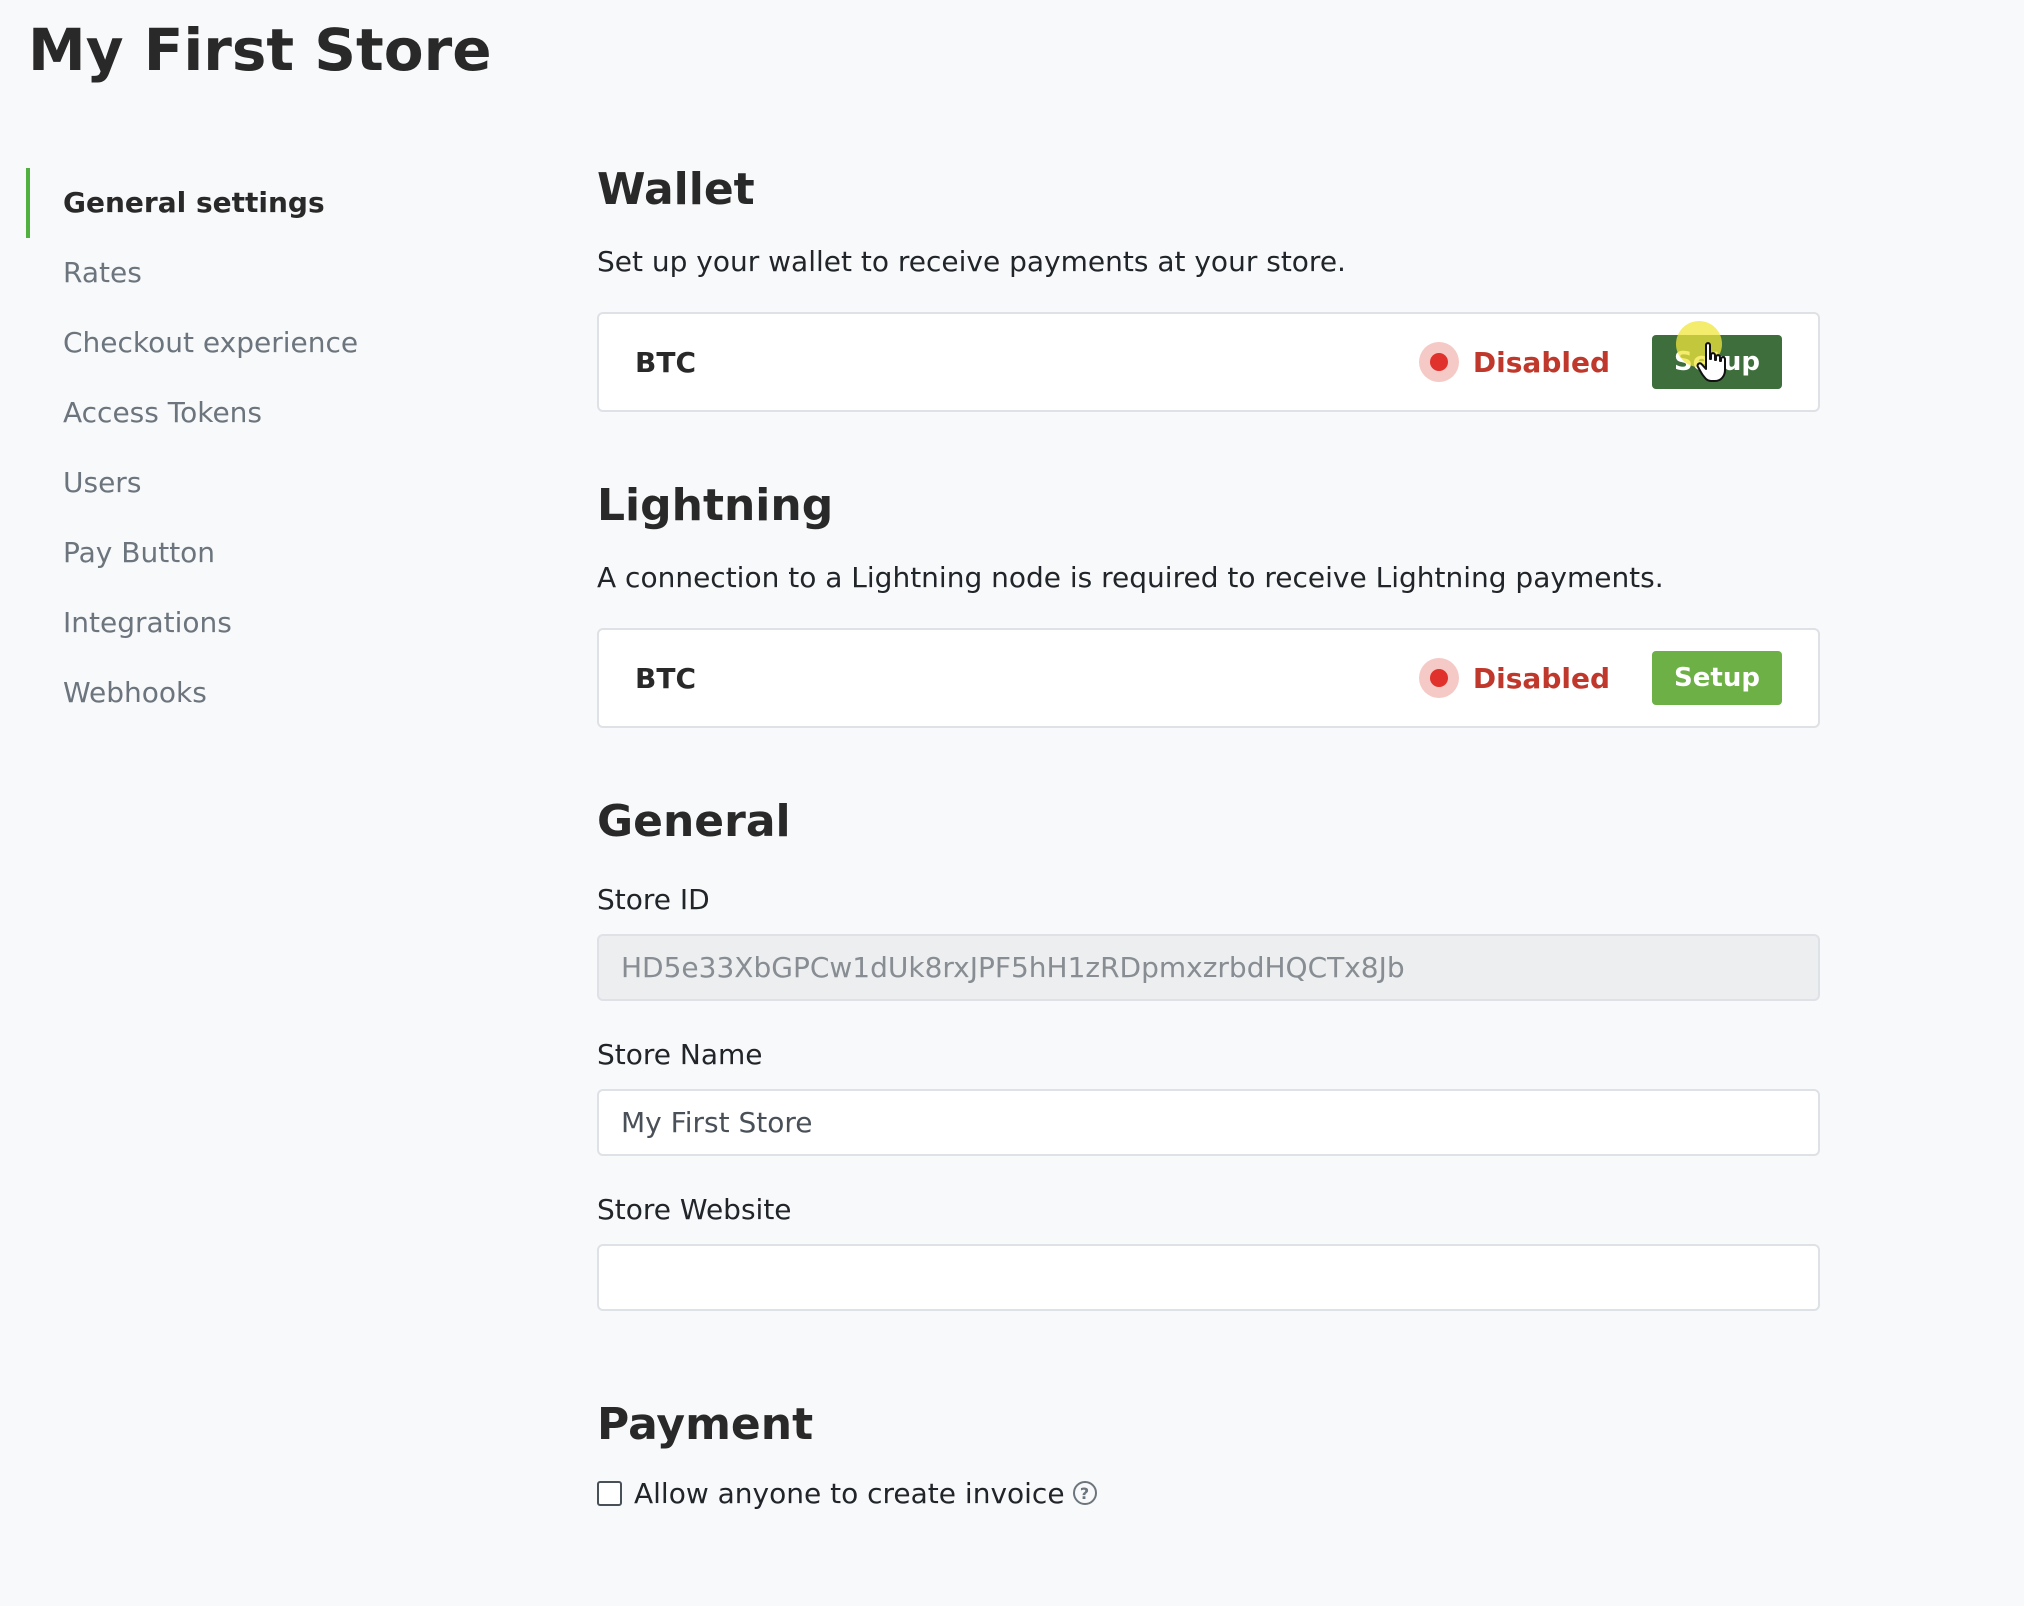  I want to click on allow-invoice-label: Allow anyone to create invoice, so click(849, 1493).